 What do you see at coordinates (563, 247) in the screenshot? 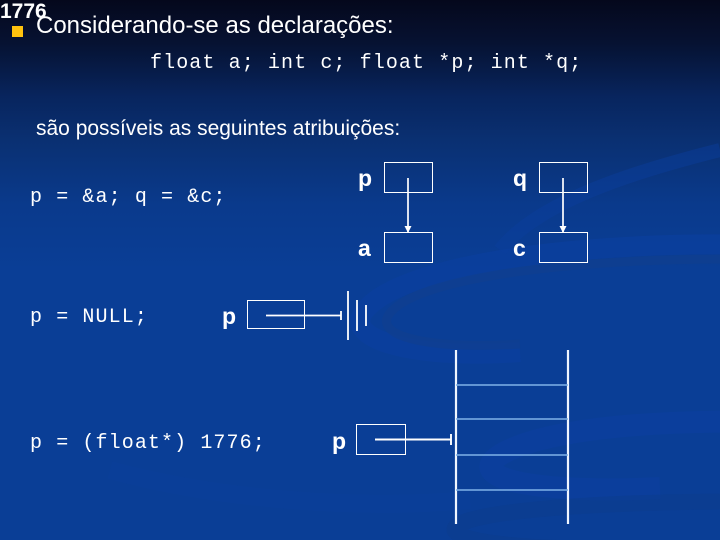
I see `target-box-c` at bounding box center [563, 247].